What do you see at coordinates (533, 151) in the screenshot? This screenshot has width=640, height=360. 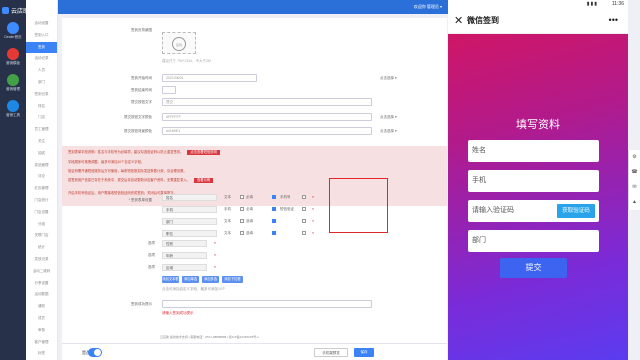 I see `name-input: 姓名` at bounding box center [533, 151].